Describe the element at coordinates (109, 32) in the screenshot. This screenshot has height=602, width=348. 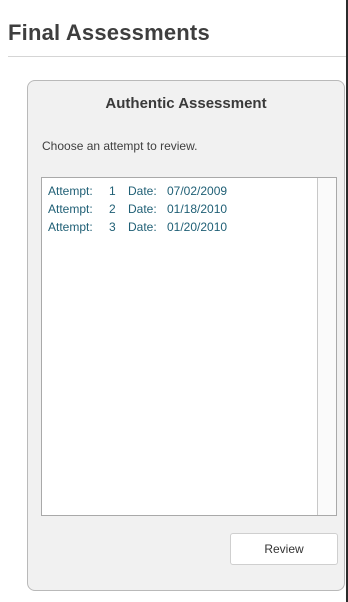
I see `page-title: Final Assessments` at that location.